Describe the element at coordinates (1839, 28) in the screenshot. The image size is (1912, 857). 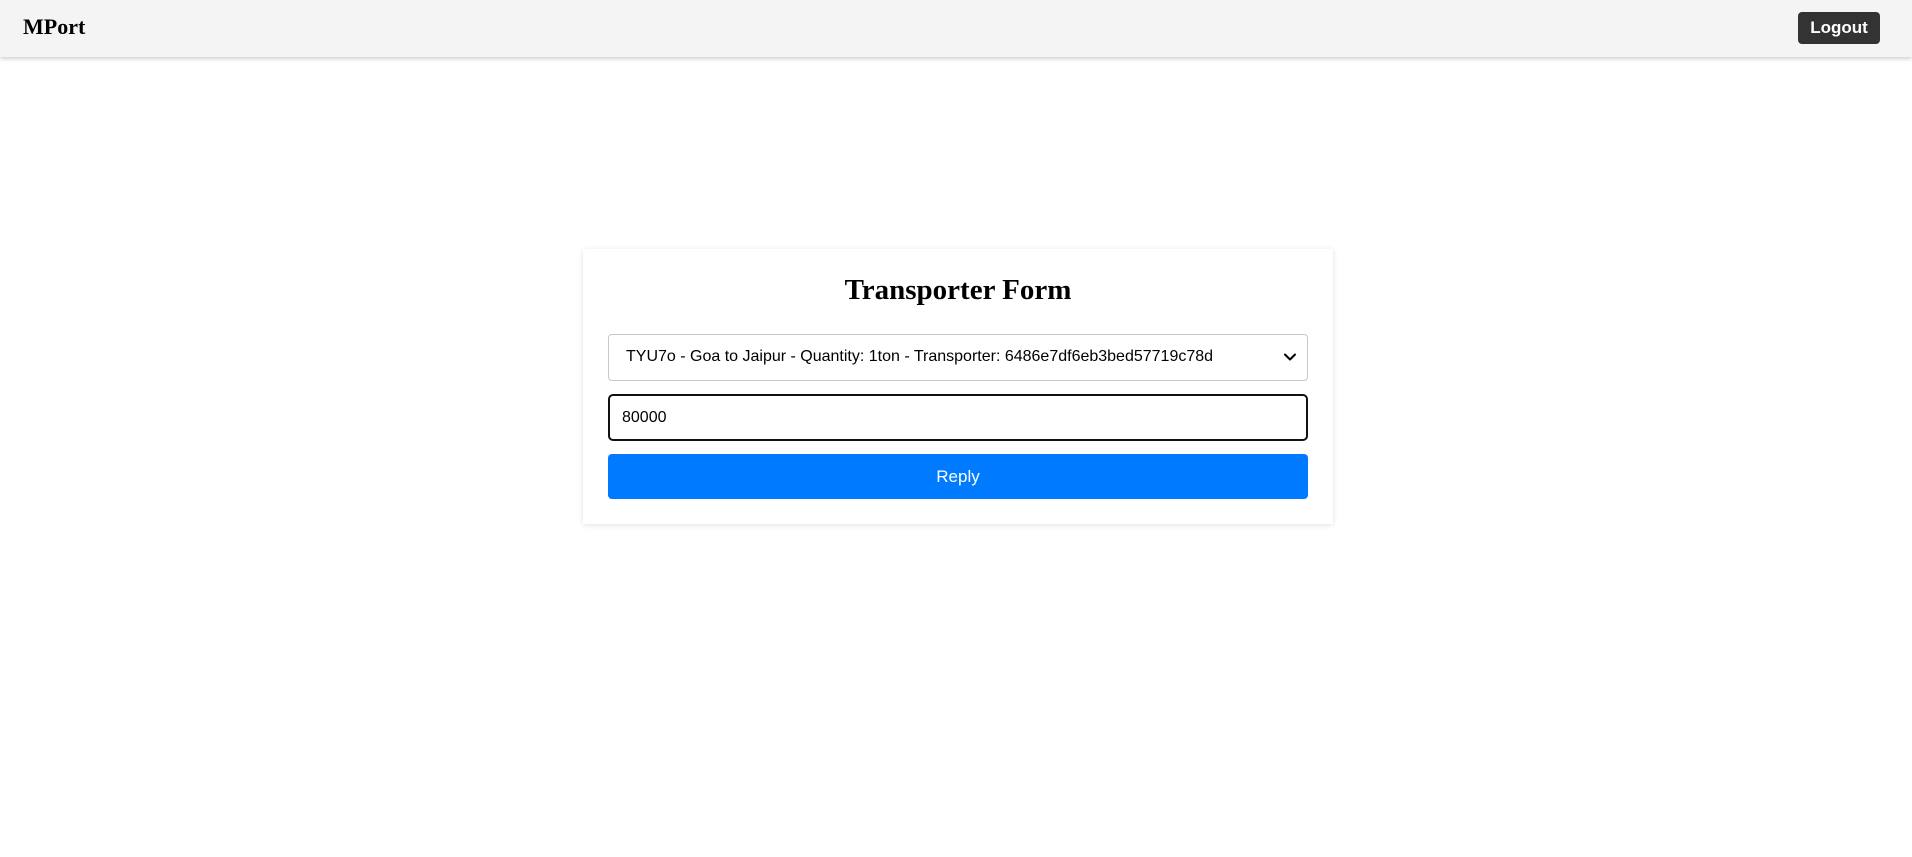
I see `logout-button: Logout` at that location.